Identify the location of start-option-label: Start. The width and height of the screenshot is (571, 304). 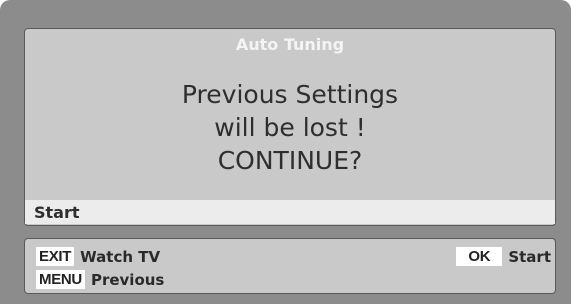
(57, 212).